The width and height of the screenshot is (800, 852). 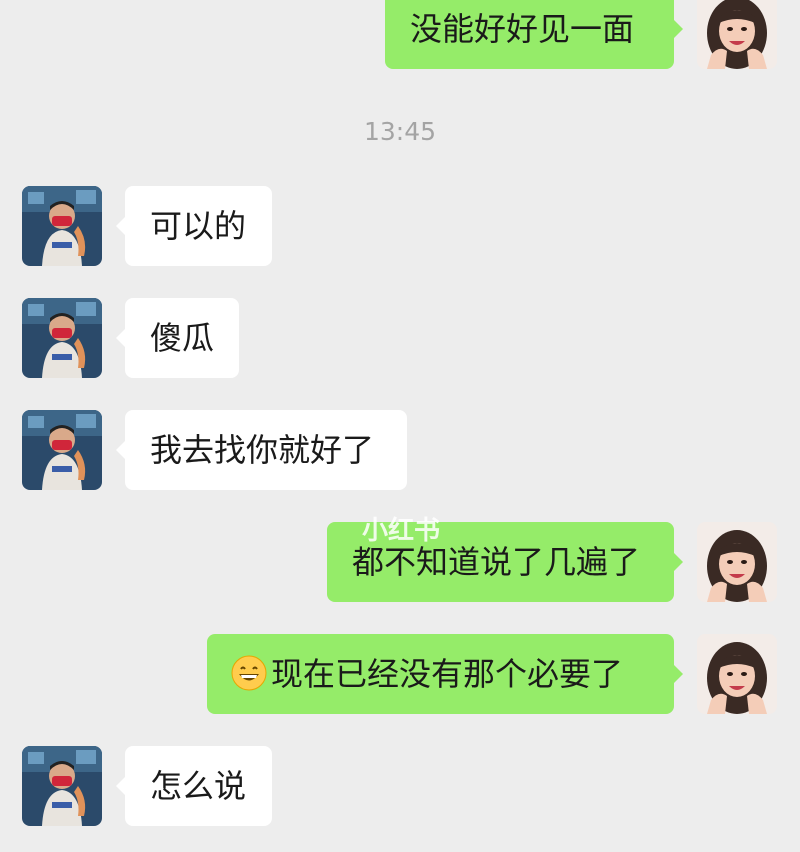 I want to click on message-bubble-sent: 没能好好见一面, so click(x=534, y=34).